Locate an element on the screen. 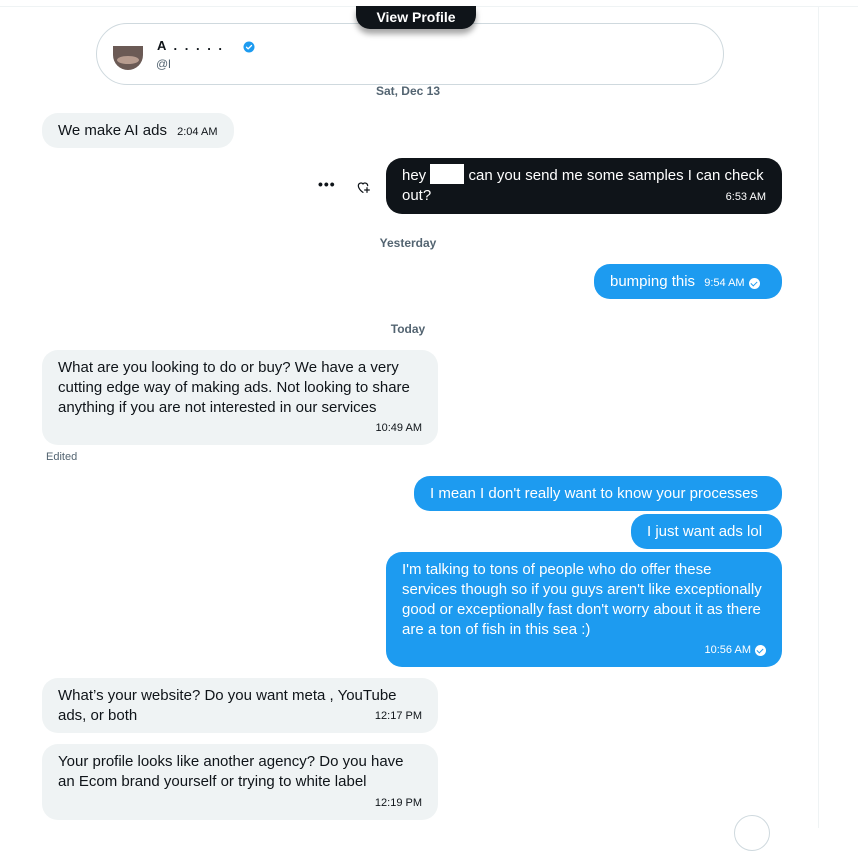  more-icon: ••• is located at coordinates (327, 184).